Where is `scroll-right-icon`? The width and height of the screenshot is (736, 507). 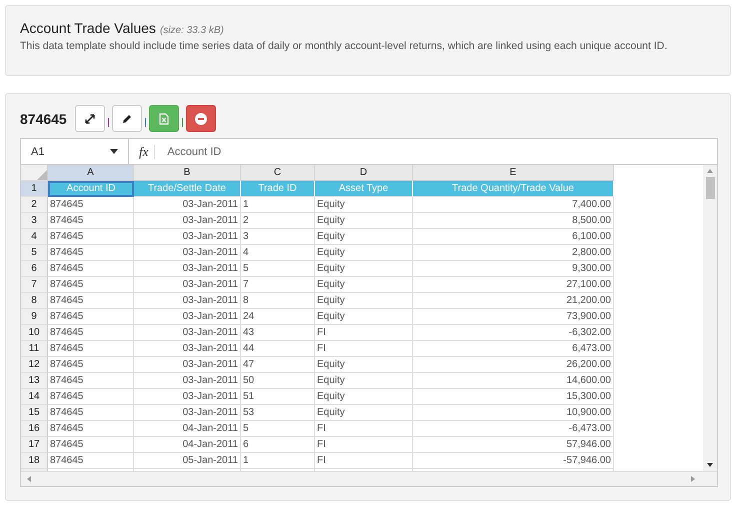
scroll-right-icon is located at coordinates (693, 479).